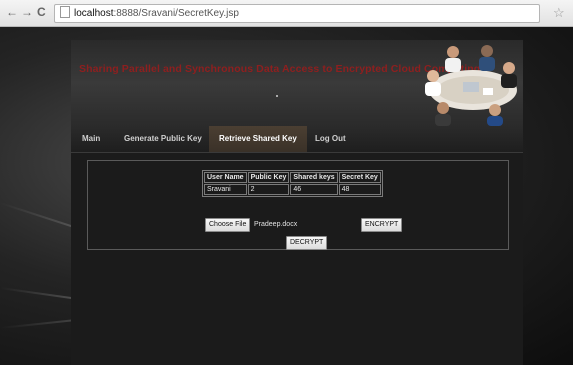 The width and height of the screenshot is (573, 365). I want to click on table-row: Sravani 2 46 48, so click(292, 189).